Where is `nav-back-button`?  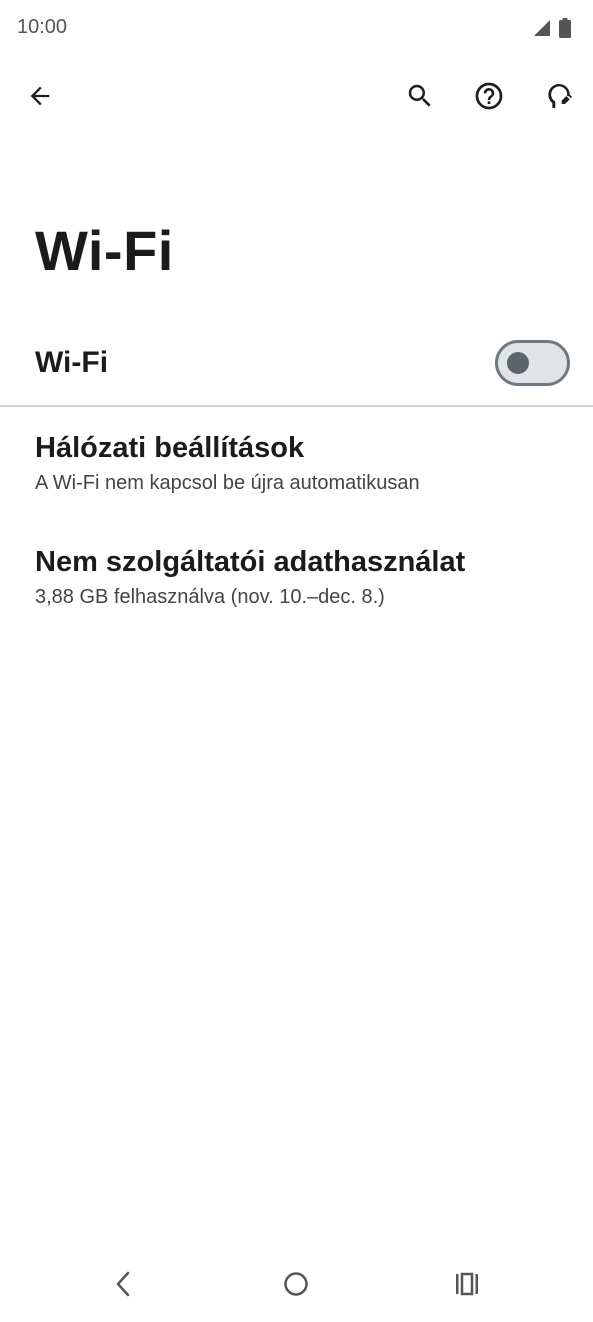 nav-back-button is located at coordinates (124, 1286).